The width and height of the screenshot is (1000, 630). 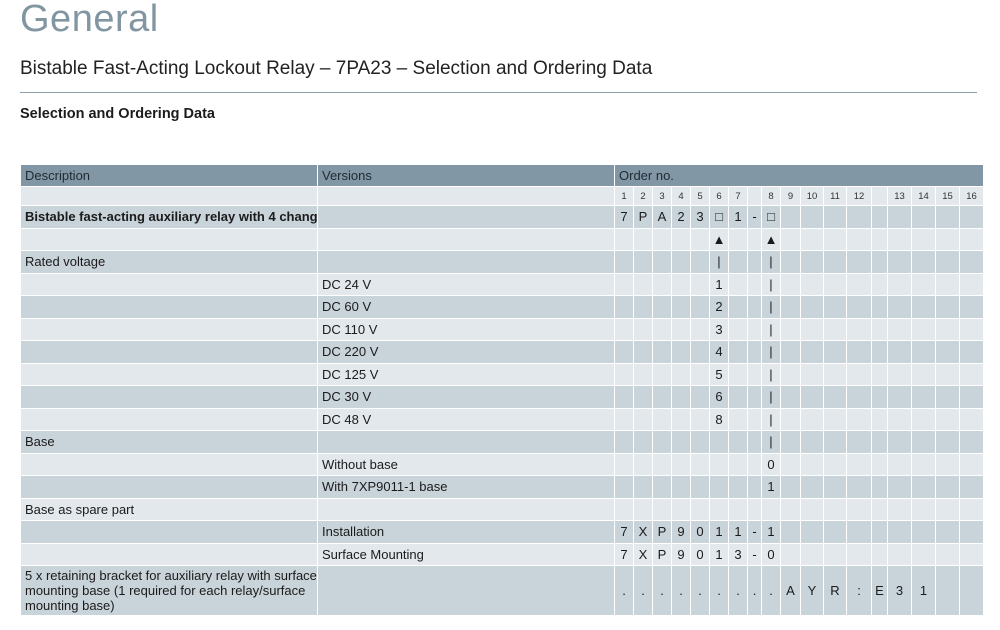 I want to click on version-cell: DC 125 V, so click(x=466, y=374).